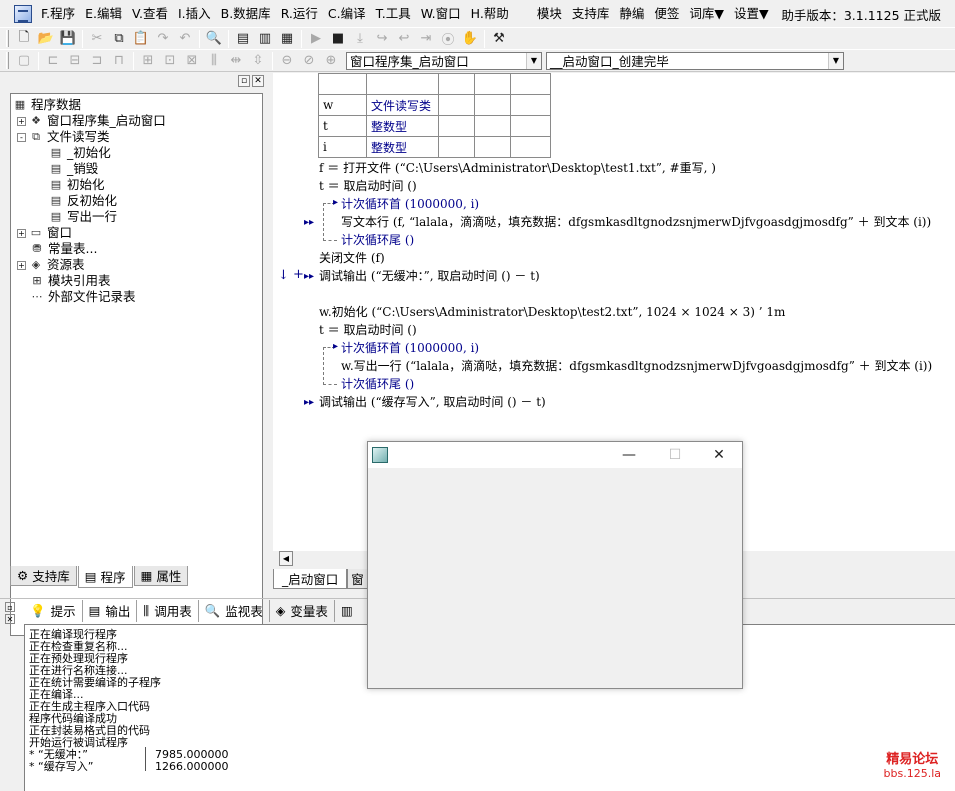 This screenshot has width=955, height=791. What do you see at coordinates (24, 61) in the screenshot?
I see `grid-icon: ▢` at bounding box center [24, 61].